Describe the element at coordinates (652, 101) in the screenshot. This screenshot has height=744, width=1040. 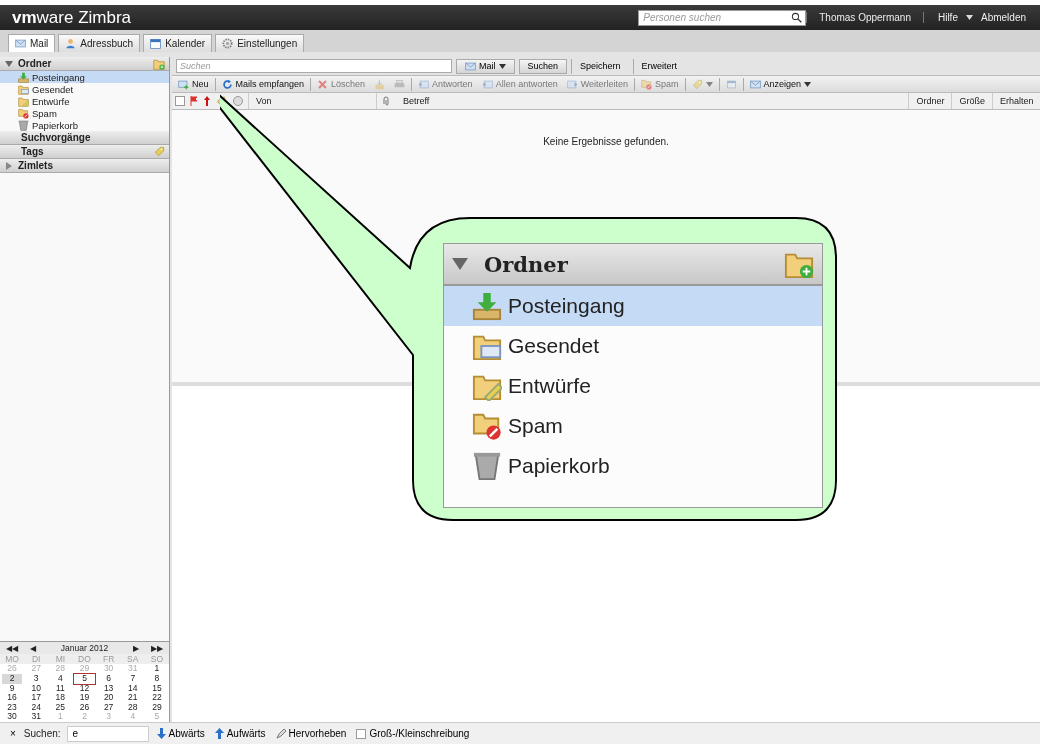
I see `column-header: Betreff` at that location.